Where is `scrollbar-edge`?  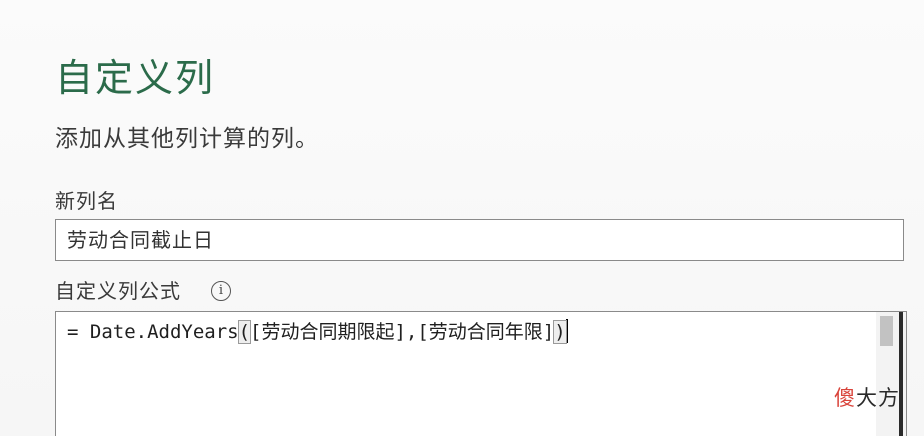
scrollbar-edge is located at coordinates (901, 374).